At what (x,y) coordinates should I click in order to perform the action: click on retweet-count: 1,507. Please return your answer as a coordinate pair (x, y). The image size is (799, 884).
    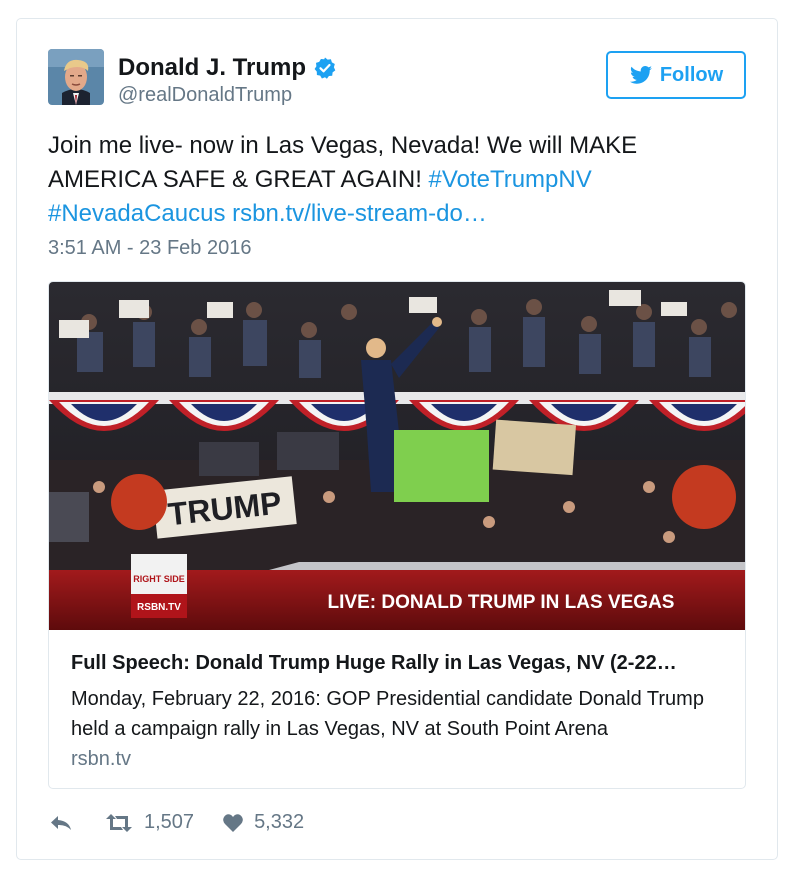
    Looking at the image, I should click on (169, 822).